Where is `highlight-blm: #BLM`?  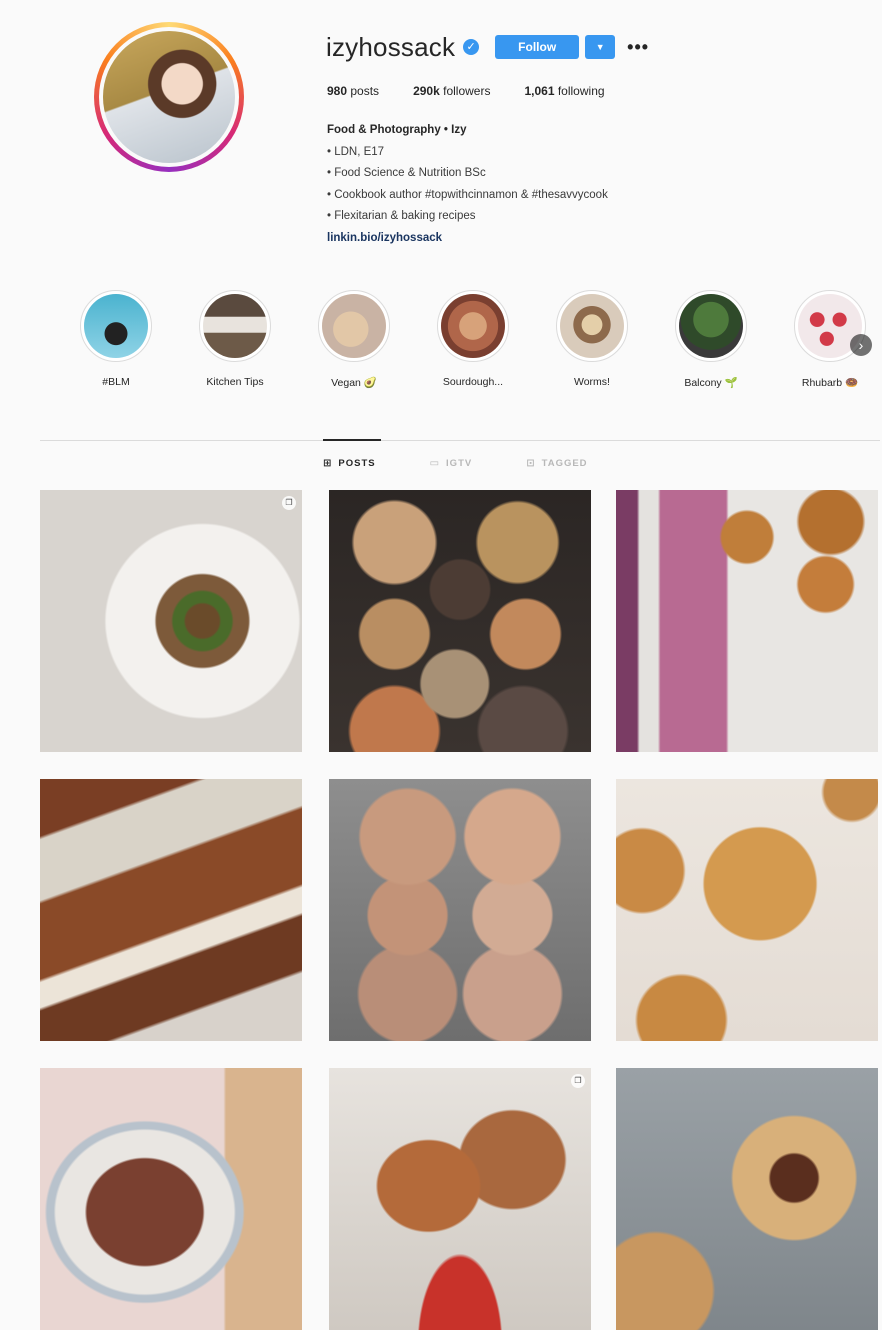 highlight-blm: #BLM is located at coordinates (116, 339).